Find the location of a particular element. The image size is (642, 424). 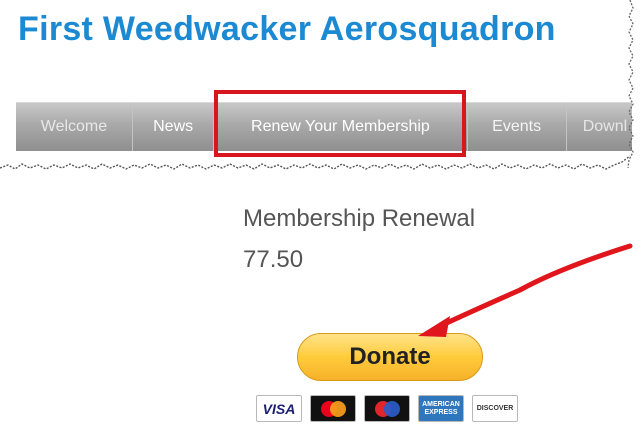

amex-label: AMERICAN EXPRESS is located at coordinates (441, 408).